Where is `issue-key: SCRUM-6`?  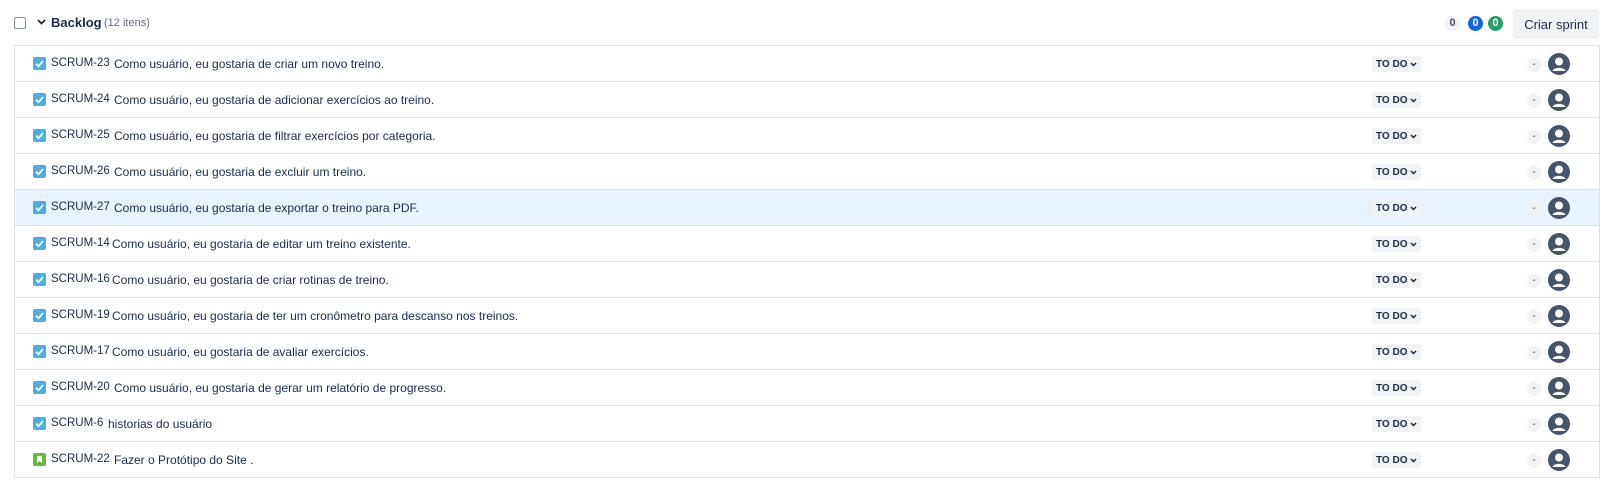
issue-key: SCRUM-6 is located at coordinates (77, 423).